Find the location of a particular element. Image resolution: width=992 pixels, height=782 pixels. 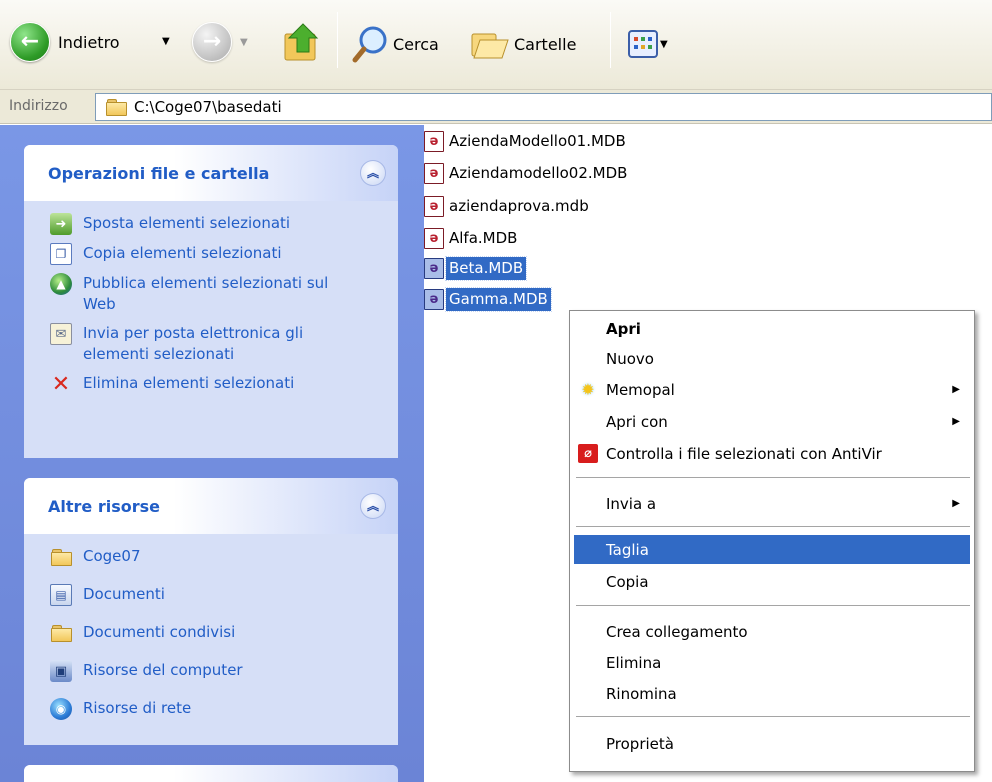

task-copy: ❐ Copia elementi selezionati is located at coordinates (219, 254).